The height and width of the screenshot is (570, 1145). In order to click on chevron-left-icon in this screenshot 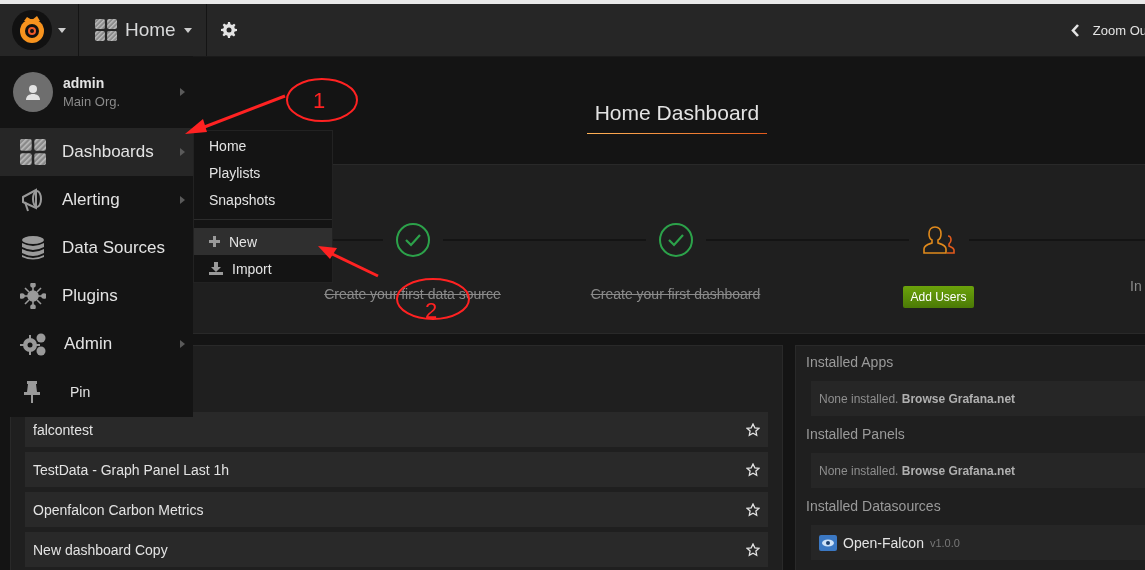, I will do `click(1074, 30)`.